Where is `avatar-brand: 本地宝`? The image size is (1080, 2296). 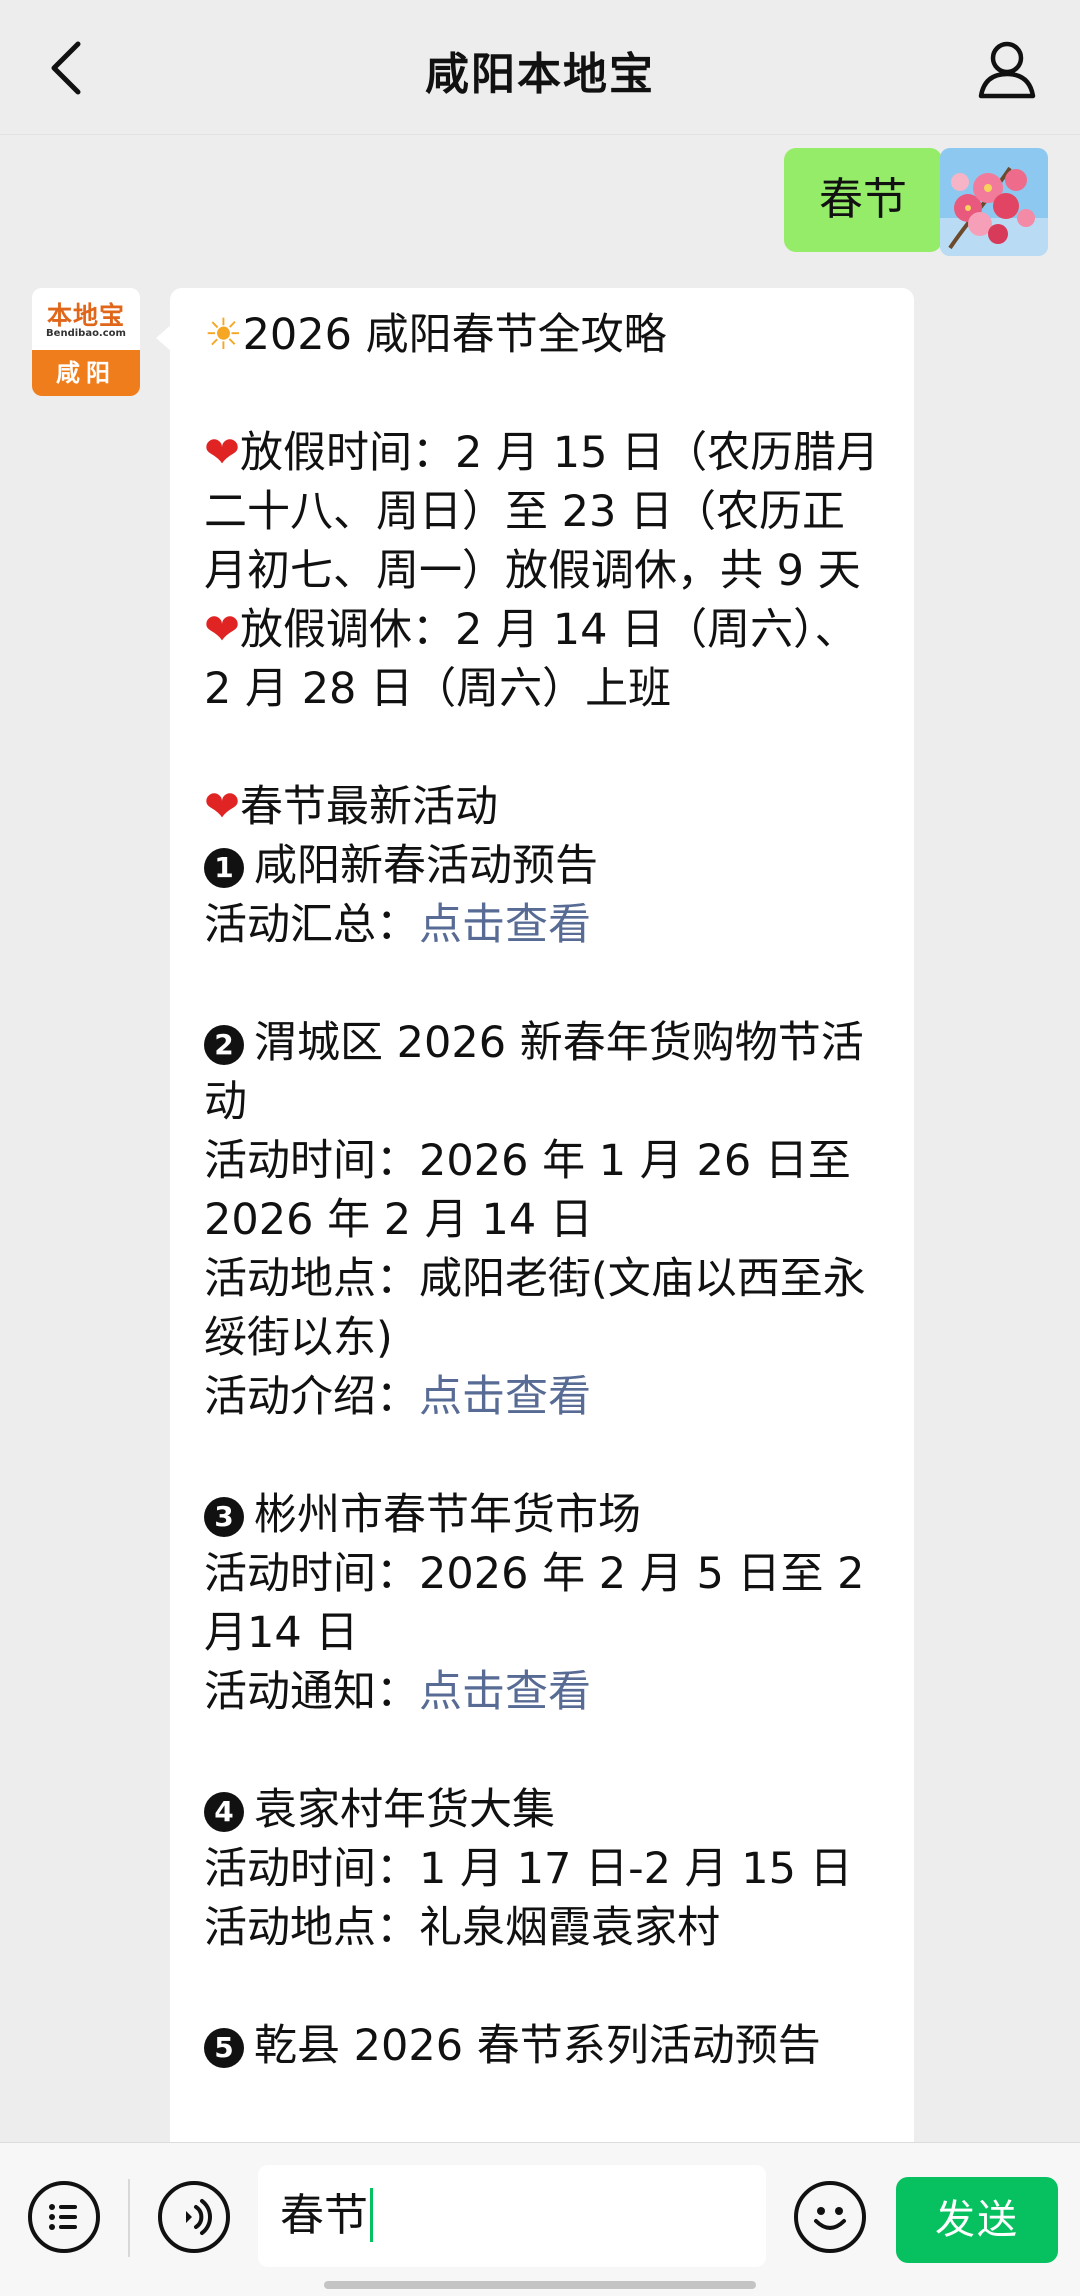 avatar-brand: 本地宝 is located at coordinates (85, 315).